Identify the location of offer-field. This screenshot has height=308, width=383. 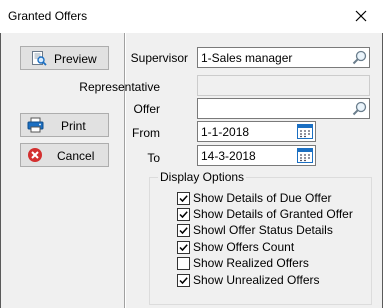
(283, 108).